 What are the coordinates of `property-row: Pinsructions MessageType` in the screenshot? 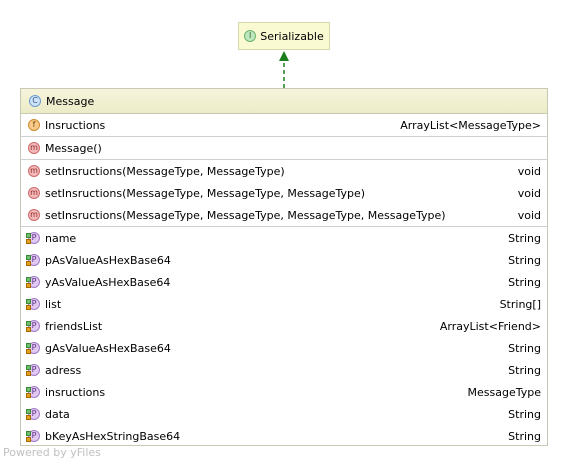 It's located at (284, 392).